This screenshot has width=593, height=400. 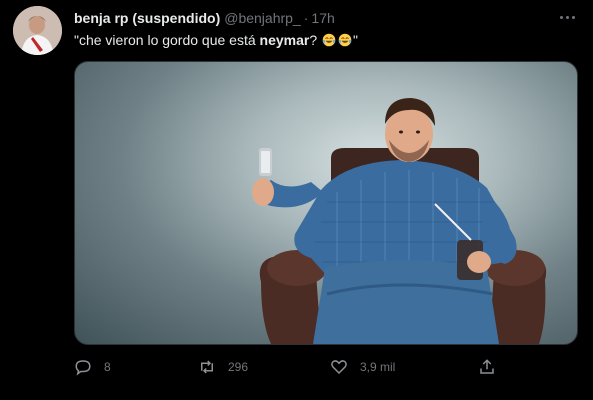 What do you see at coordinates (294, 367) in the screenshot?
I see `tweet-actions: 8 296 3,9 mil` at bounding box center [294, 367].